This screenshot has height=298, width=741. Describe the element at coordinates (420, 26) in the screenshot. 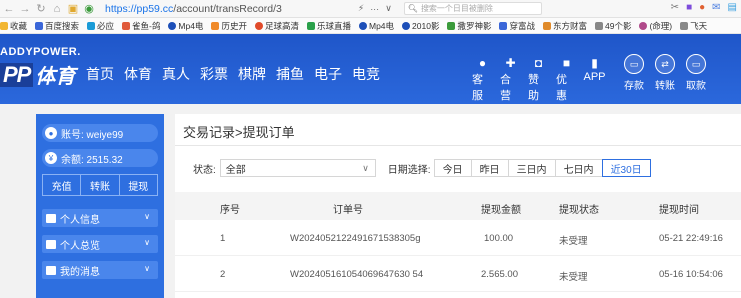

I see `bookmark-item: 2010影` at that location.